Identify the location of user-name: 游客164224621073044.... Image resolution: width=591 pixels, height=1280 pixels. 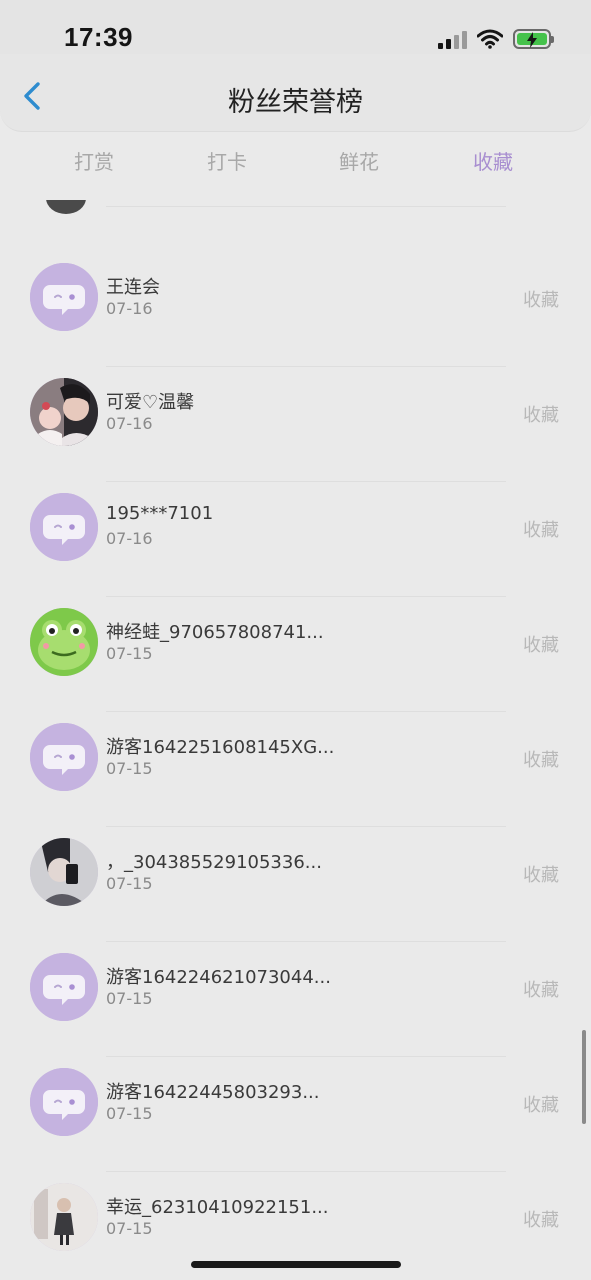
(218, 977).